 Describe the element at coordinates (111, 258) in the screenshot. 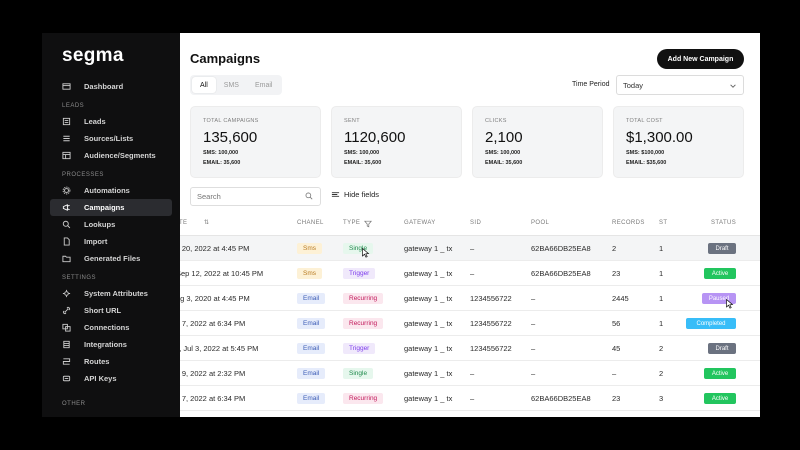

I see `sidebar-item-generated-files: Generated Files` at that location.